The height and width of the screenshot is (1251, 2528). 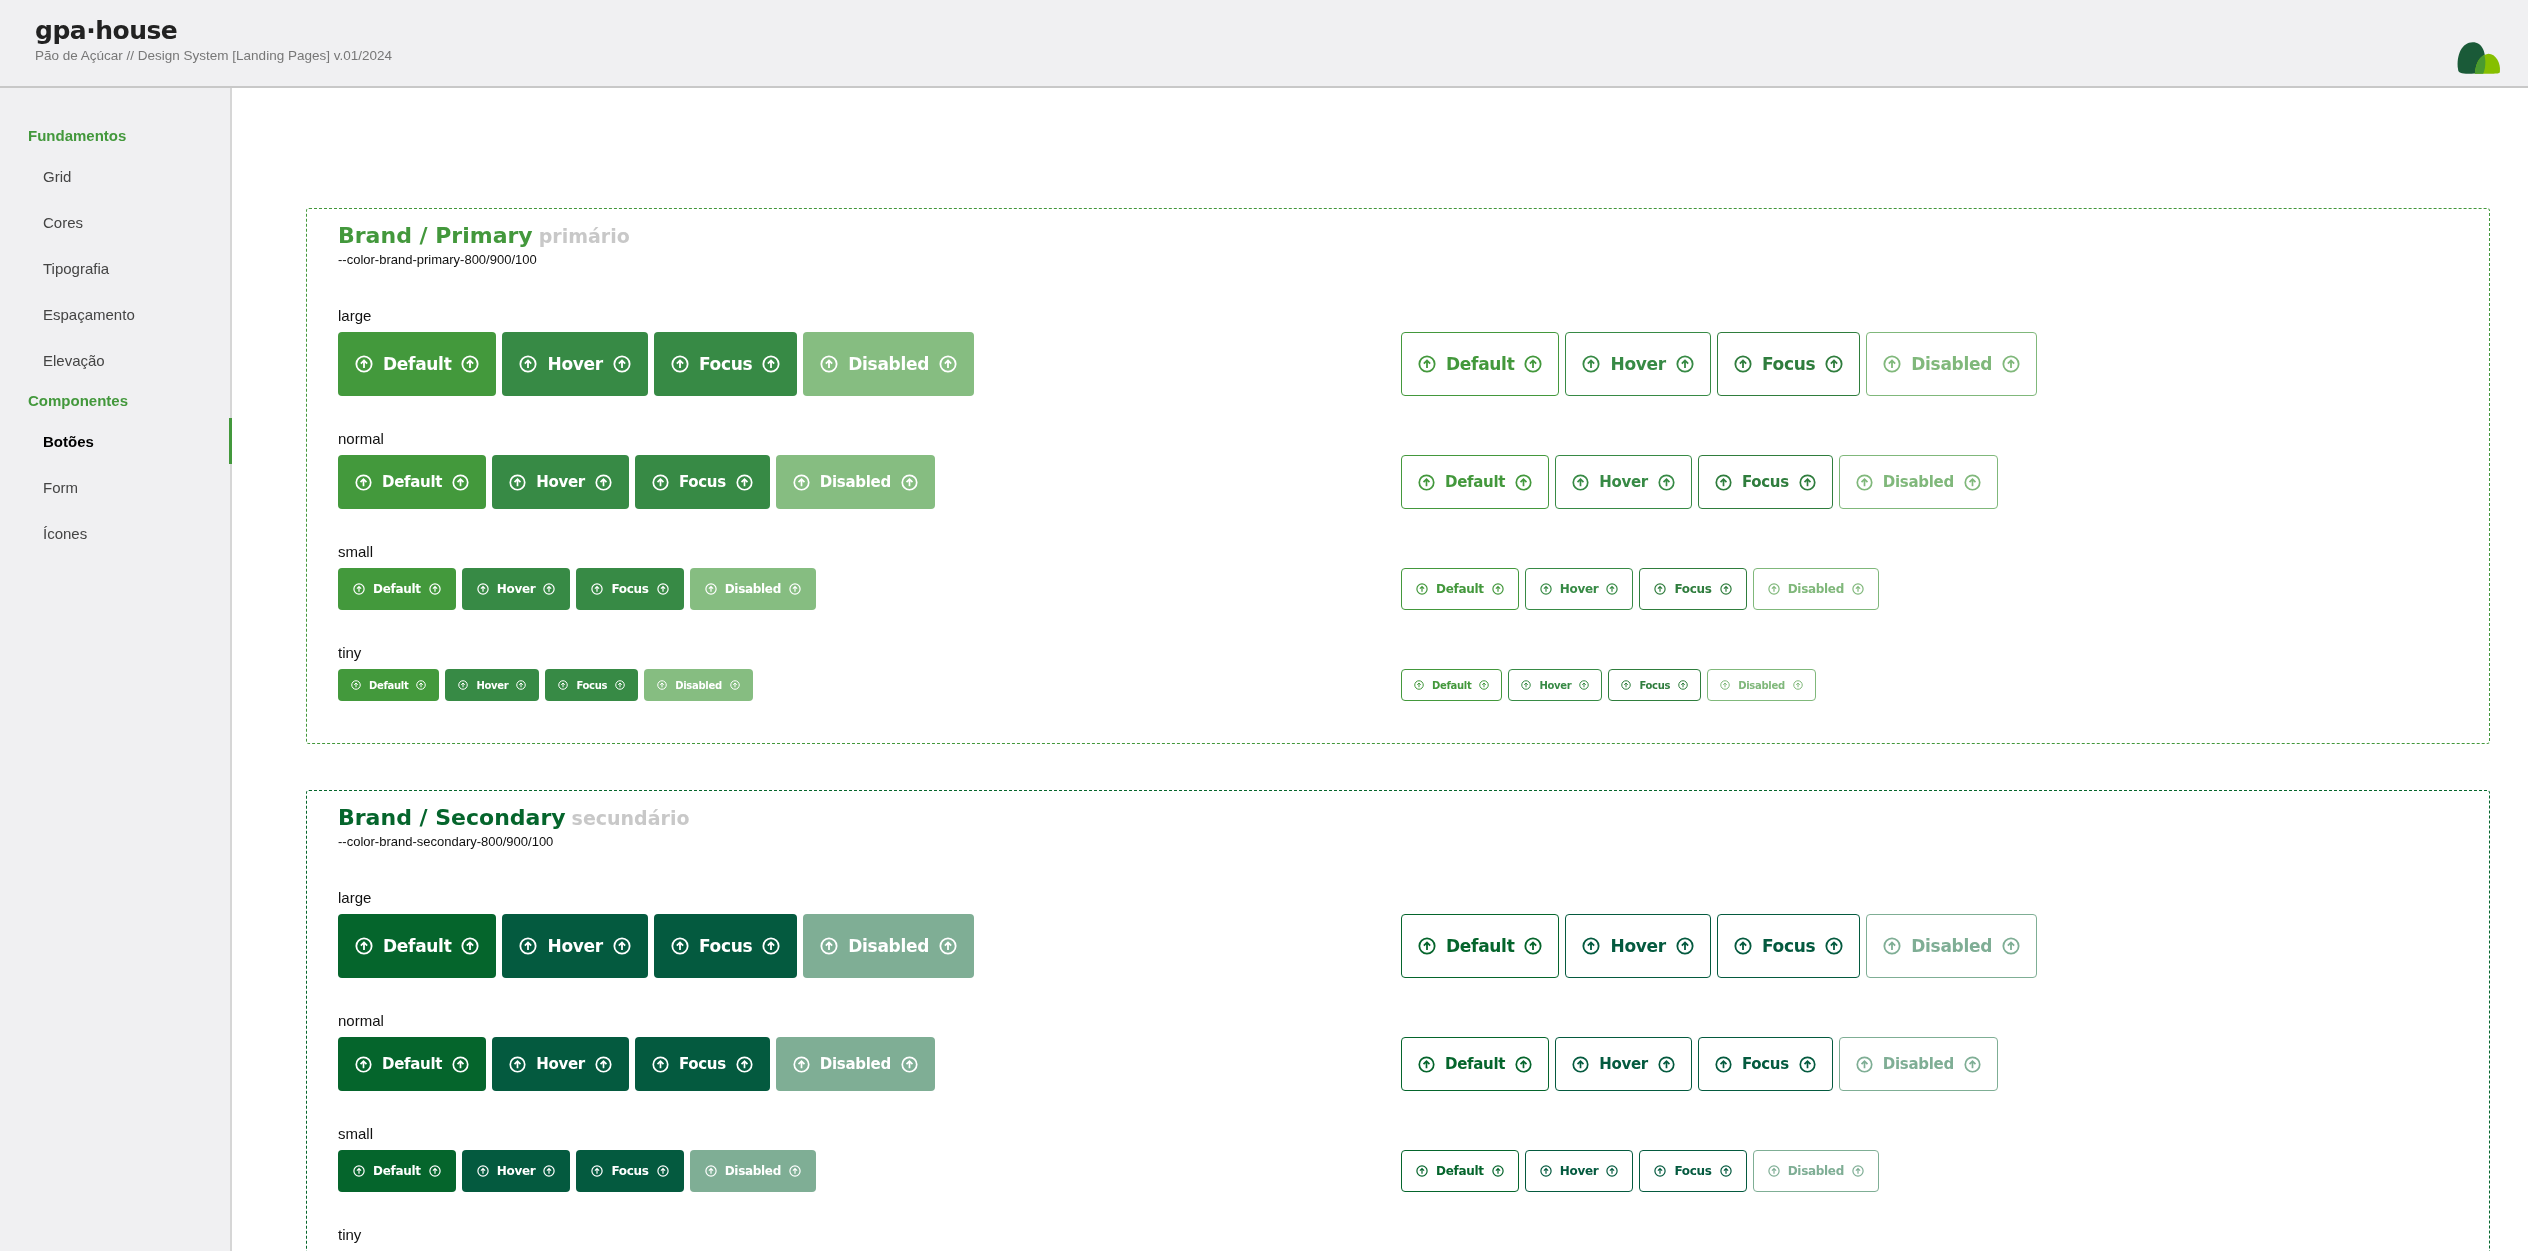 I want to click on size-label: tiny, so click(x=350, y=1234).